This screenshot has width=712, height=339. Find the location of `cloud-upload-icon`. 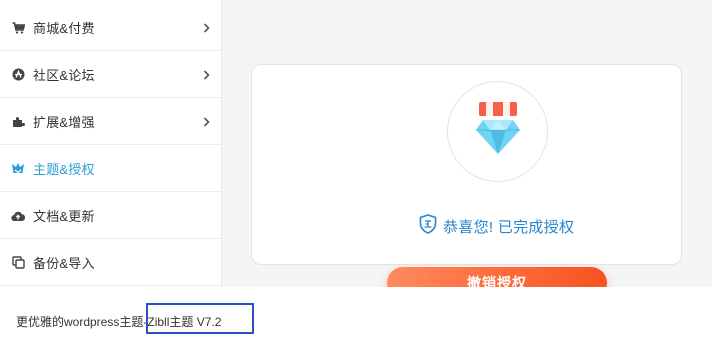

cloud-upload-icon is located at coordinates (18, 216).